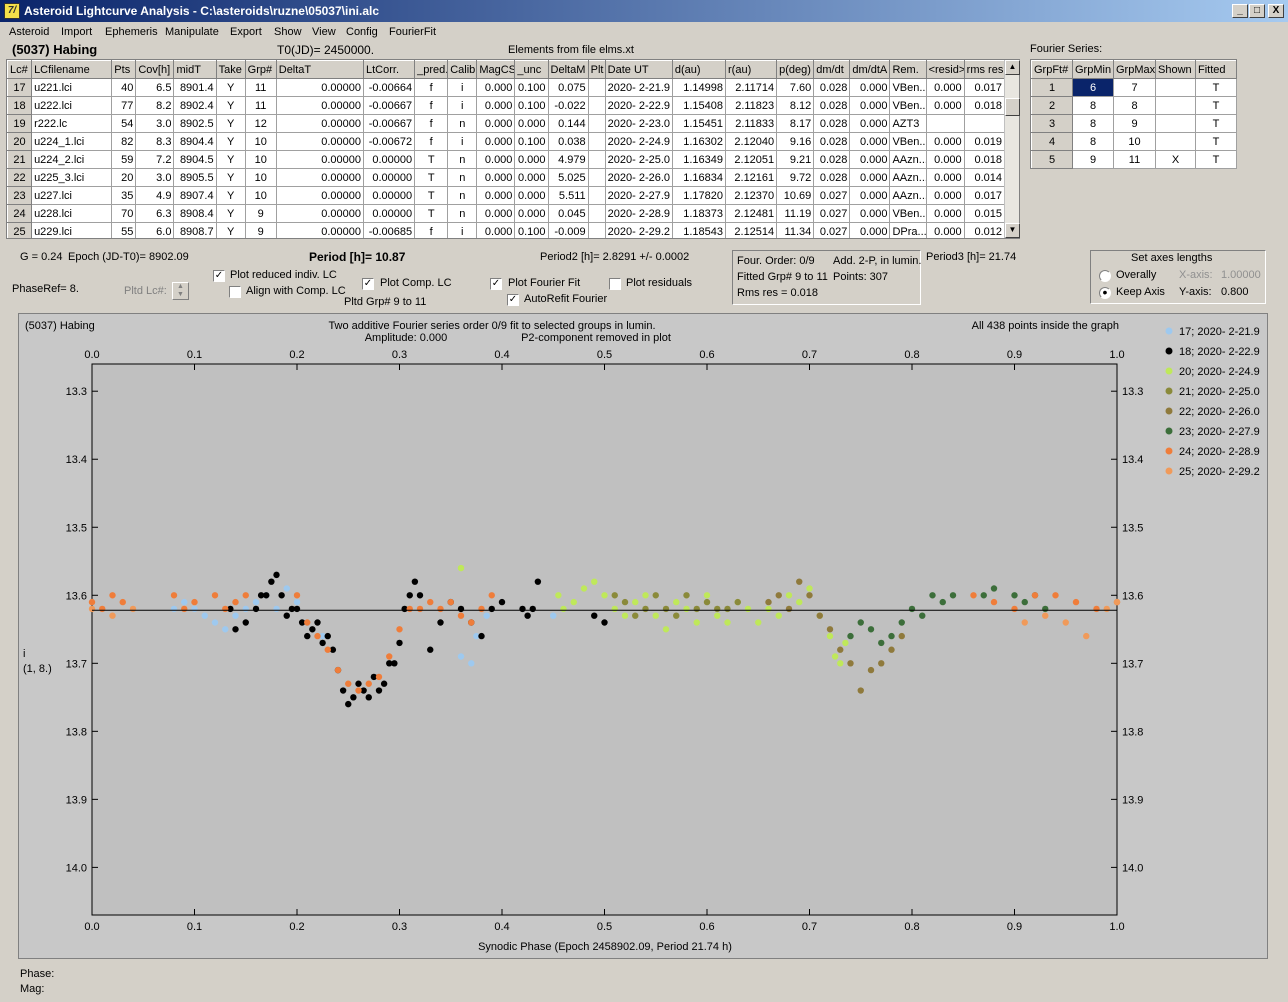 Image resolution: width=1288 pixels, height=1002 pixels. What do you see at coordinates (795, 195) in the screenshot?
I see `lc-cell: 10.69` at bounding box center [795, 195].